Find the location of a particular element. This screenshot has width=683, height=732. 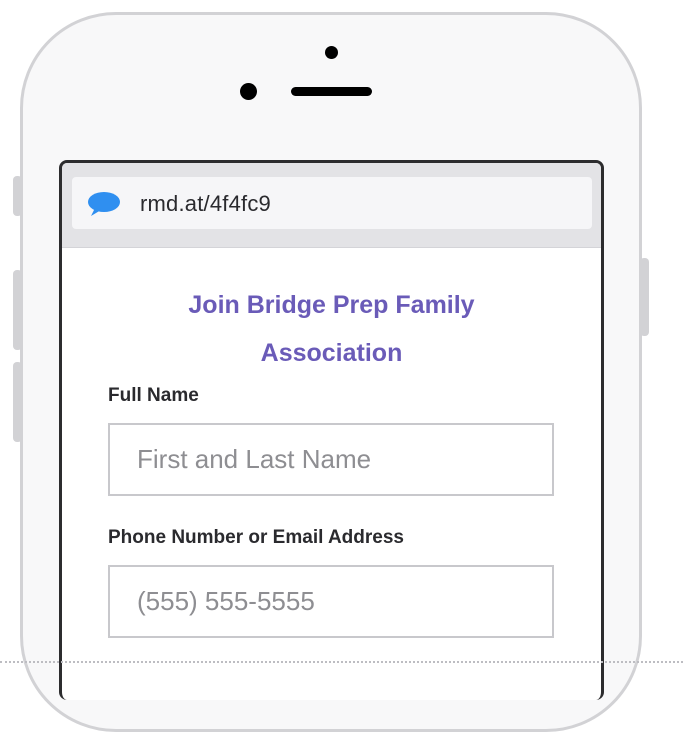

chat-bubble-icon is located at coordinates (104, 206).